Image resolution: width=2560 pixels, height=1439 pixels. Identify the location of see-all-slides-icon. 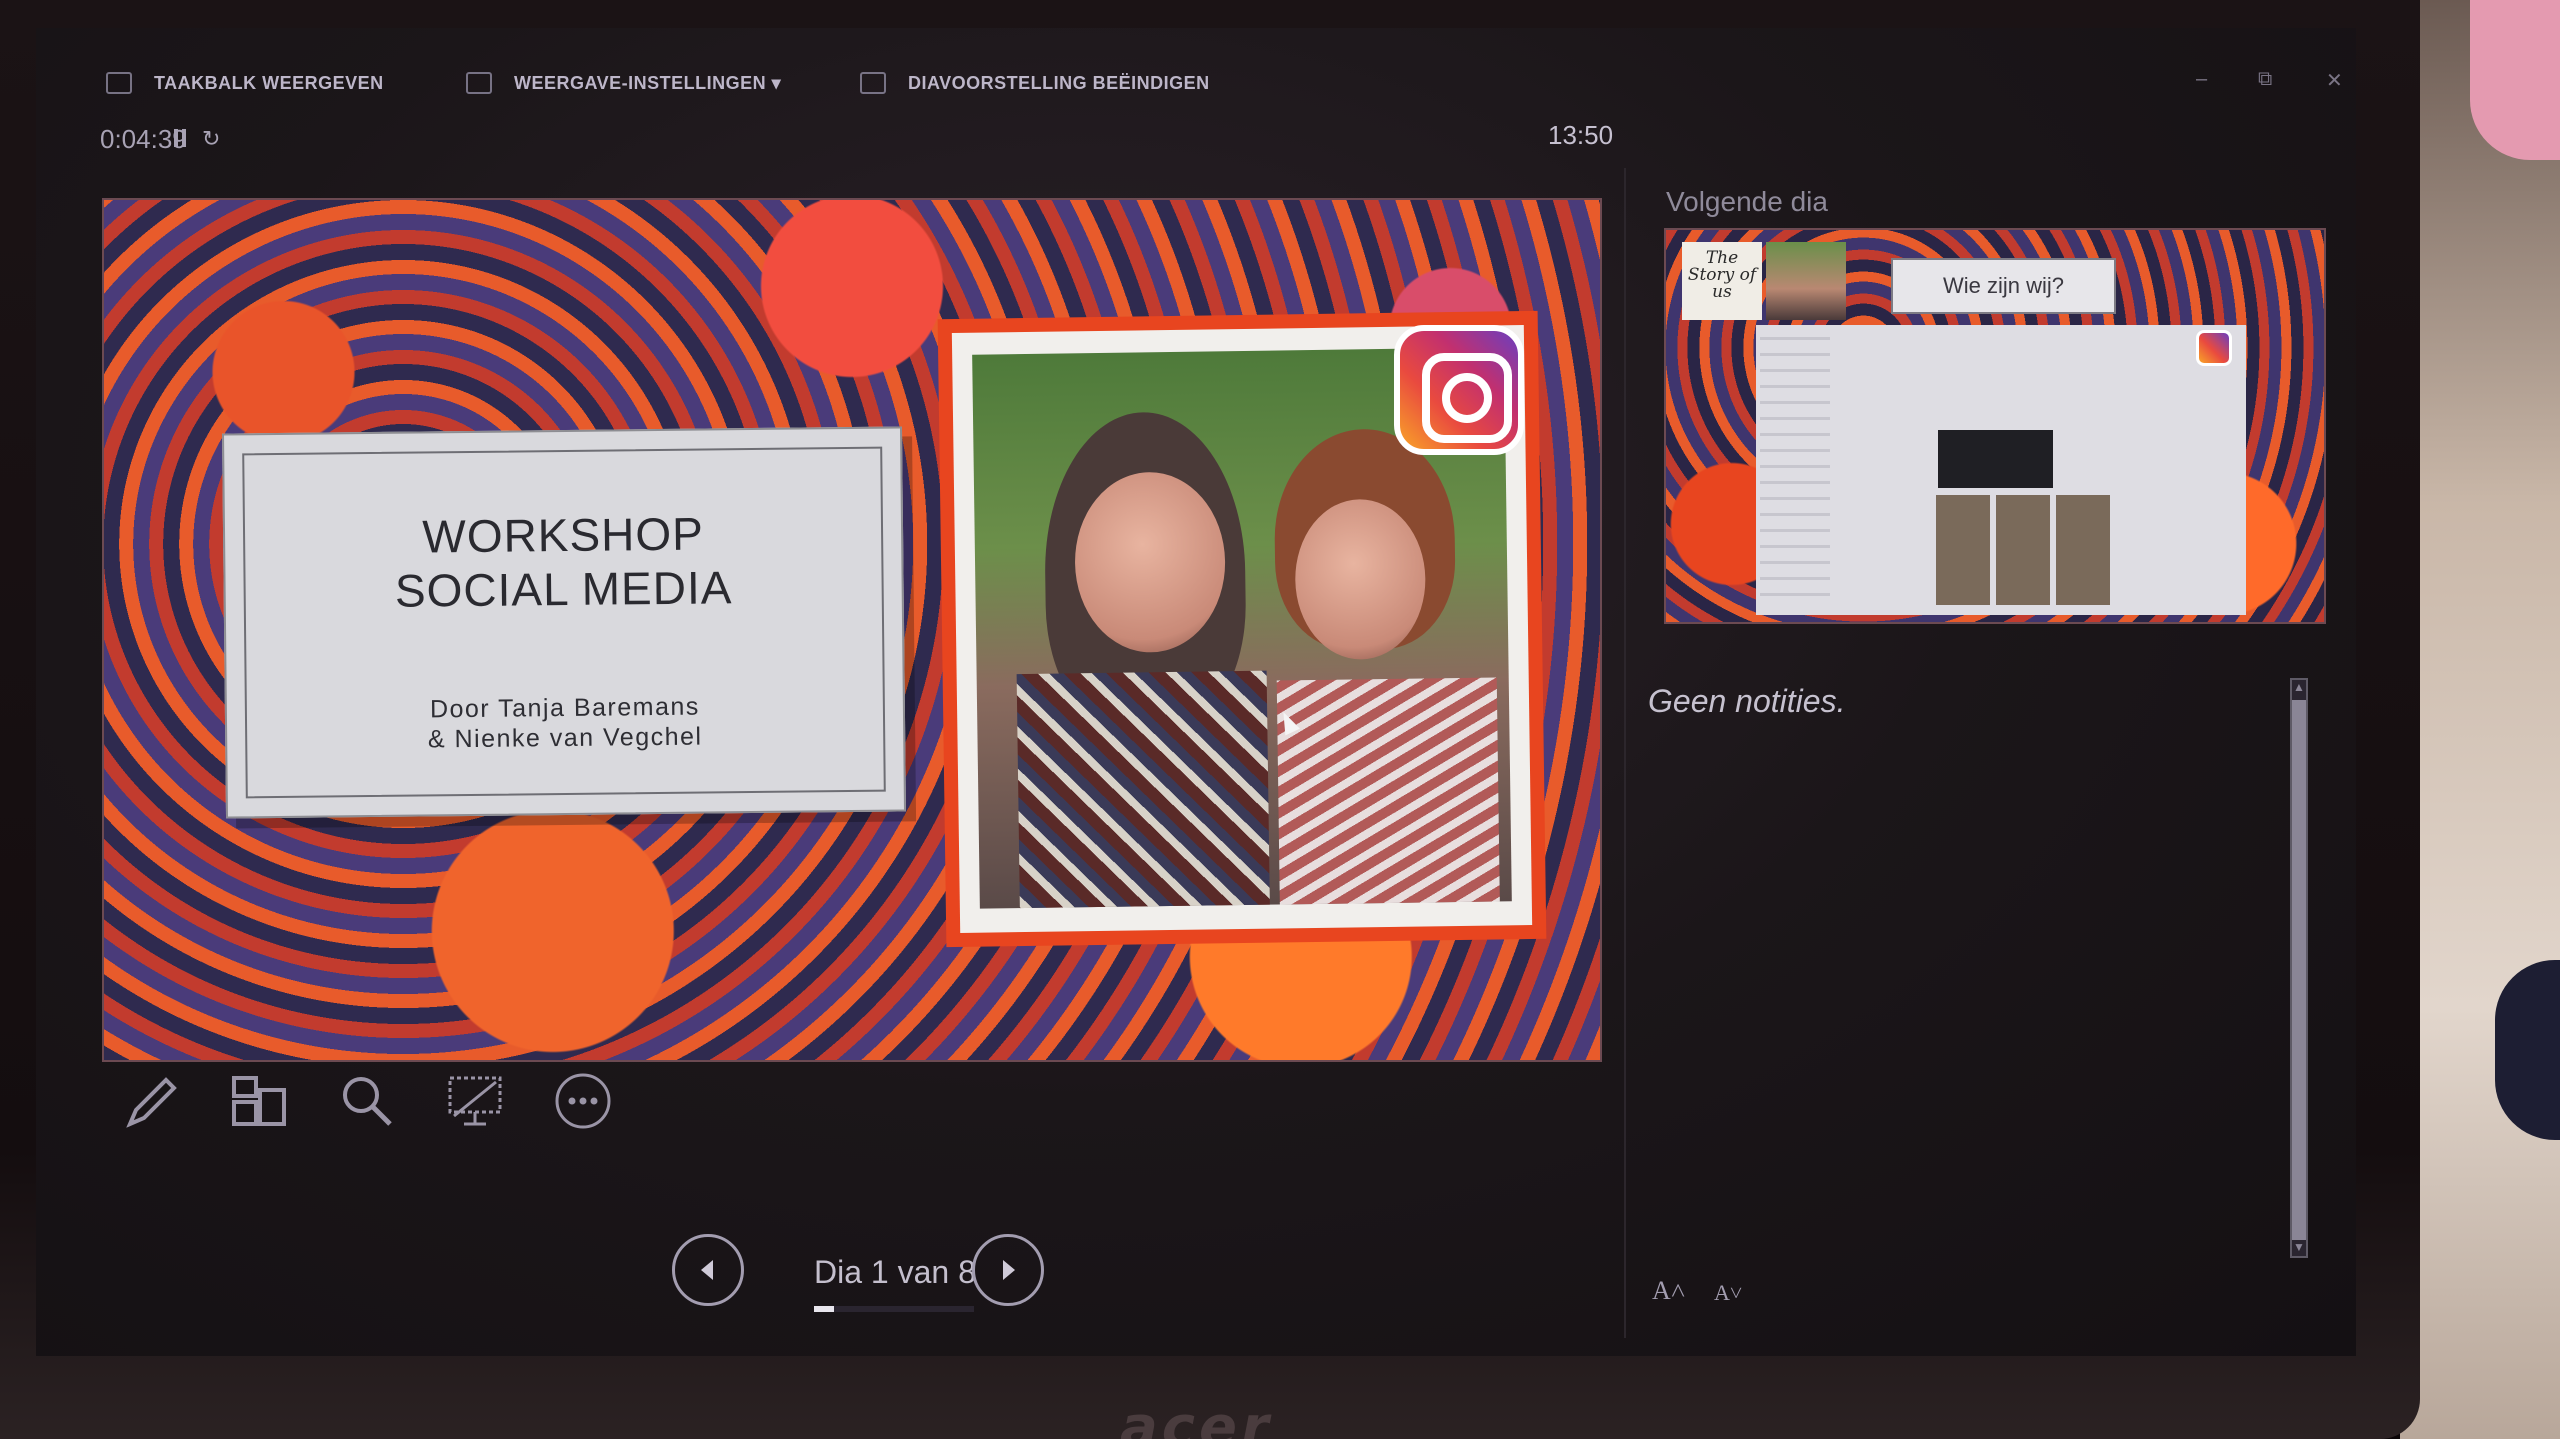
(259, 1101).